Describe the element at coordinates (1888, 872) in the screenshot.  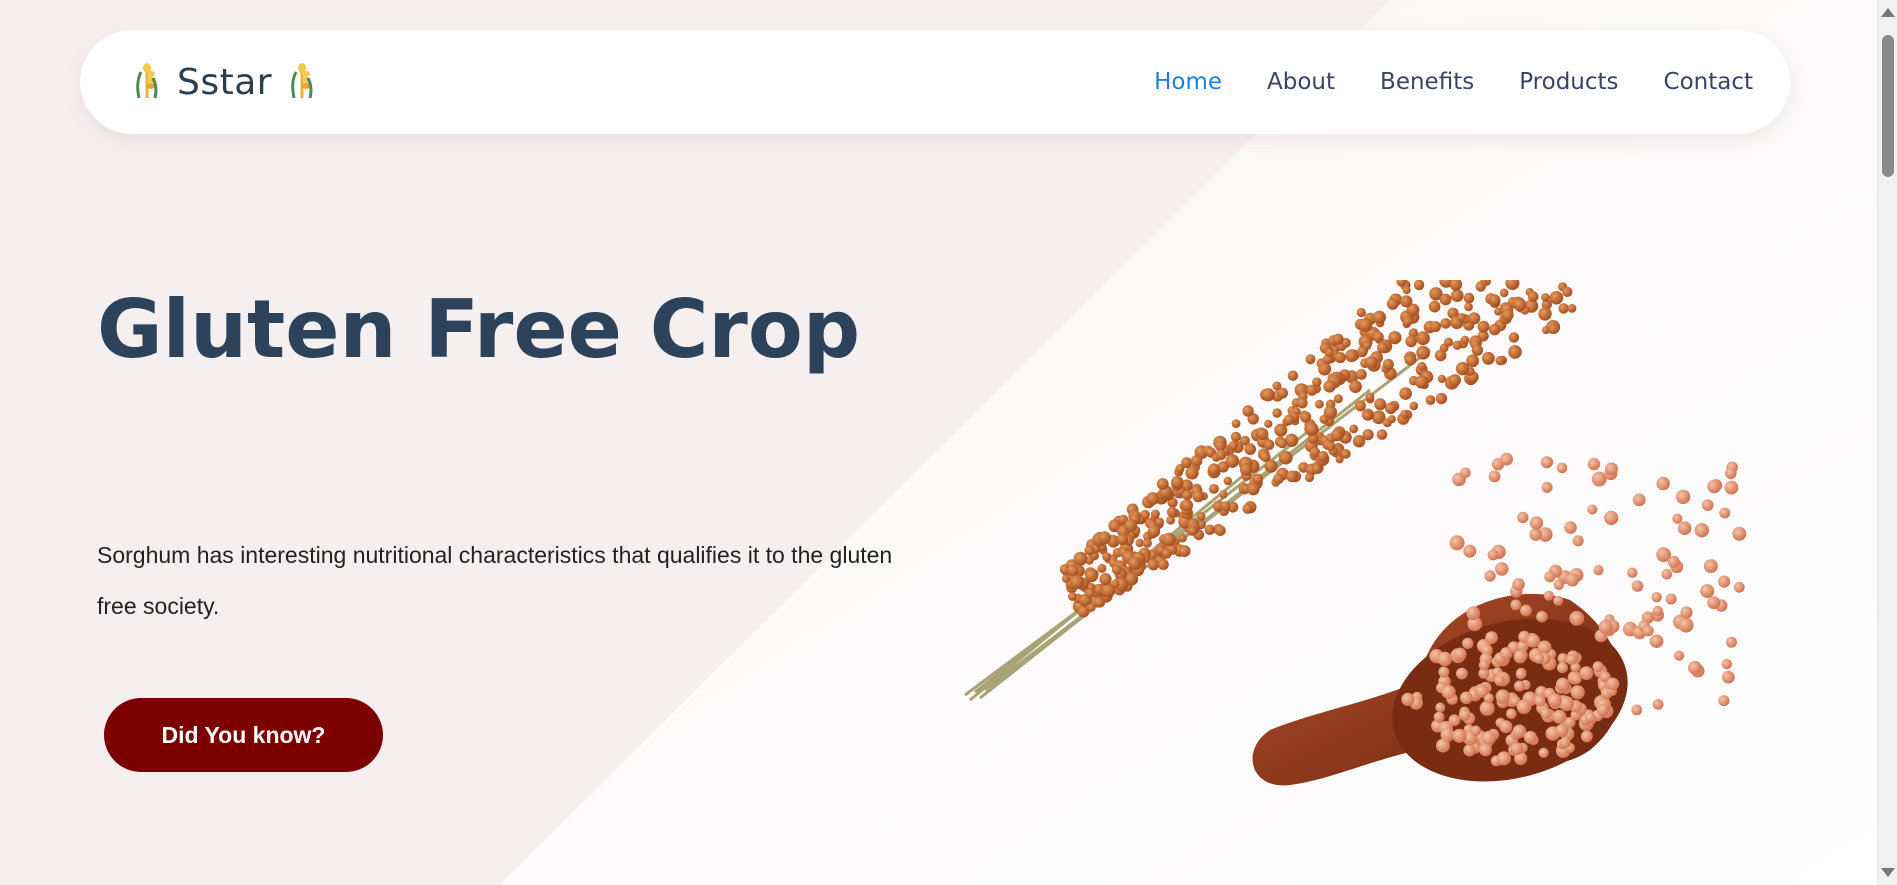
I see `scroll-down-arrow-icon` at that location.